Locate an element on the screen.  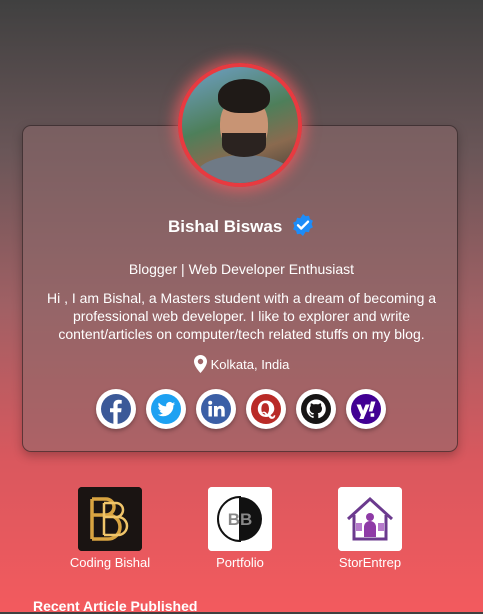
storentrep-label: StorEntrep is located at coordinates (370, 562).